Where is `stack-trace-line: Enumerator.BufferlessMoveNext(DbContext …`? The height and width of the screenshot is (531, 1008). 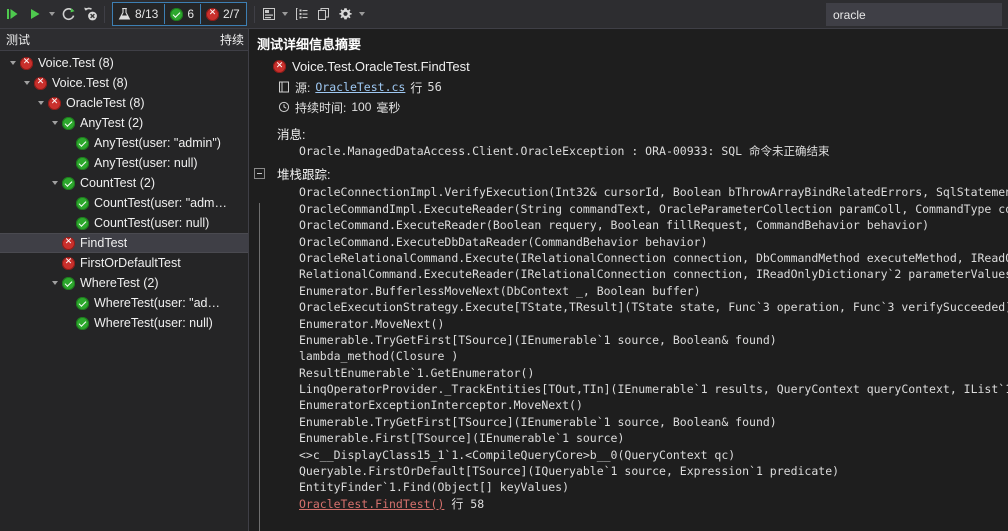
stack-trace-line: Enumerator.BufferlessMoveNext(DbContext … is located at coordinates (500, 290).